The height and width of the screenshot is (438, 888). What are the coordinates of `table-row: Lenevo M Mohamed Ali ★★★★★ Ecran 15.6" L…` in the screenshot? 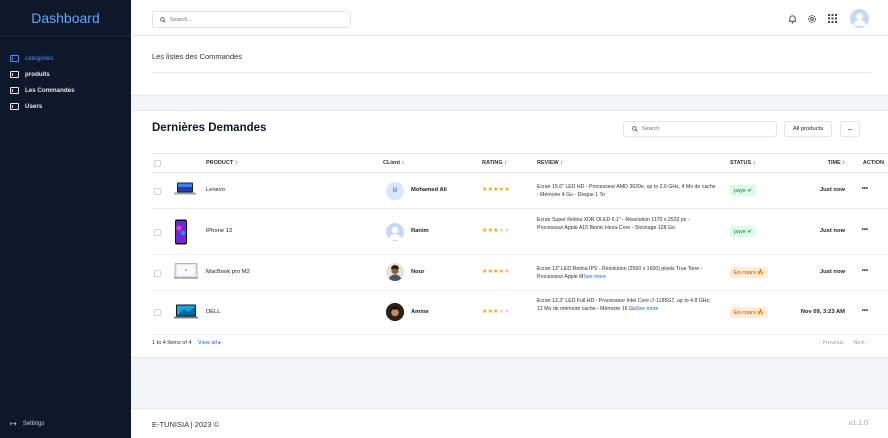 It's located at (520, 191).